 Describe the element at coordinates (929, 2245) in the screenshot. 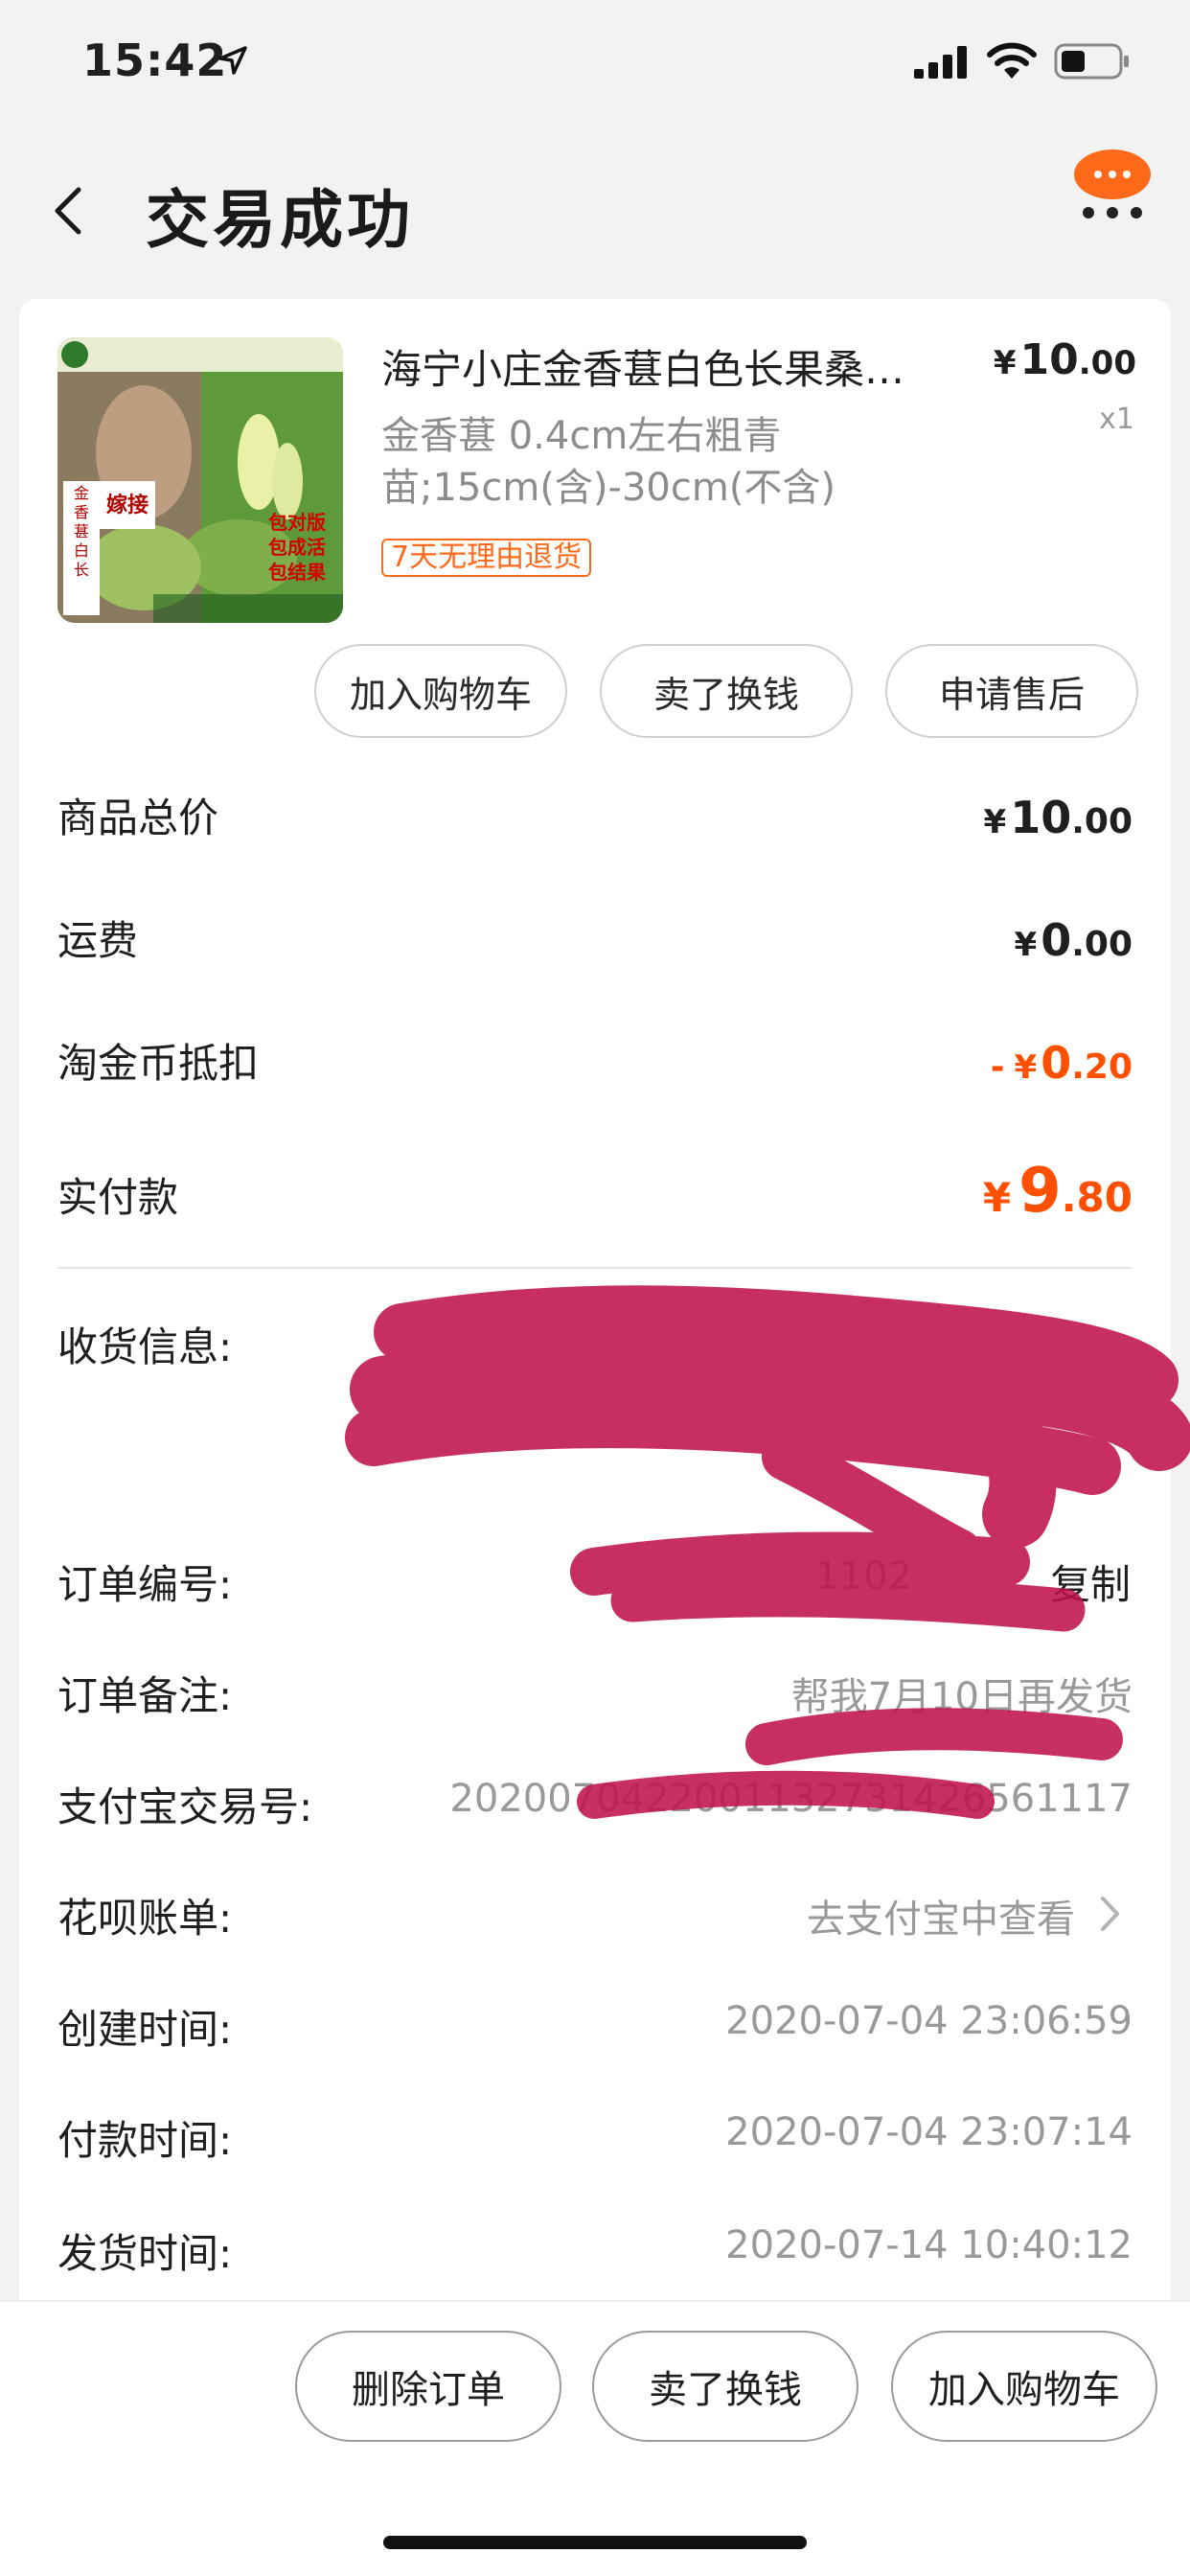

I see `shipped-time-value: 2020-07-14 10:40:12` at that location.